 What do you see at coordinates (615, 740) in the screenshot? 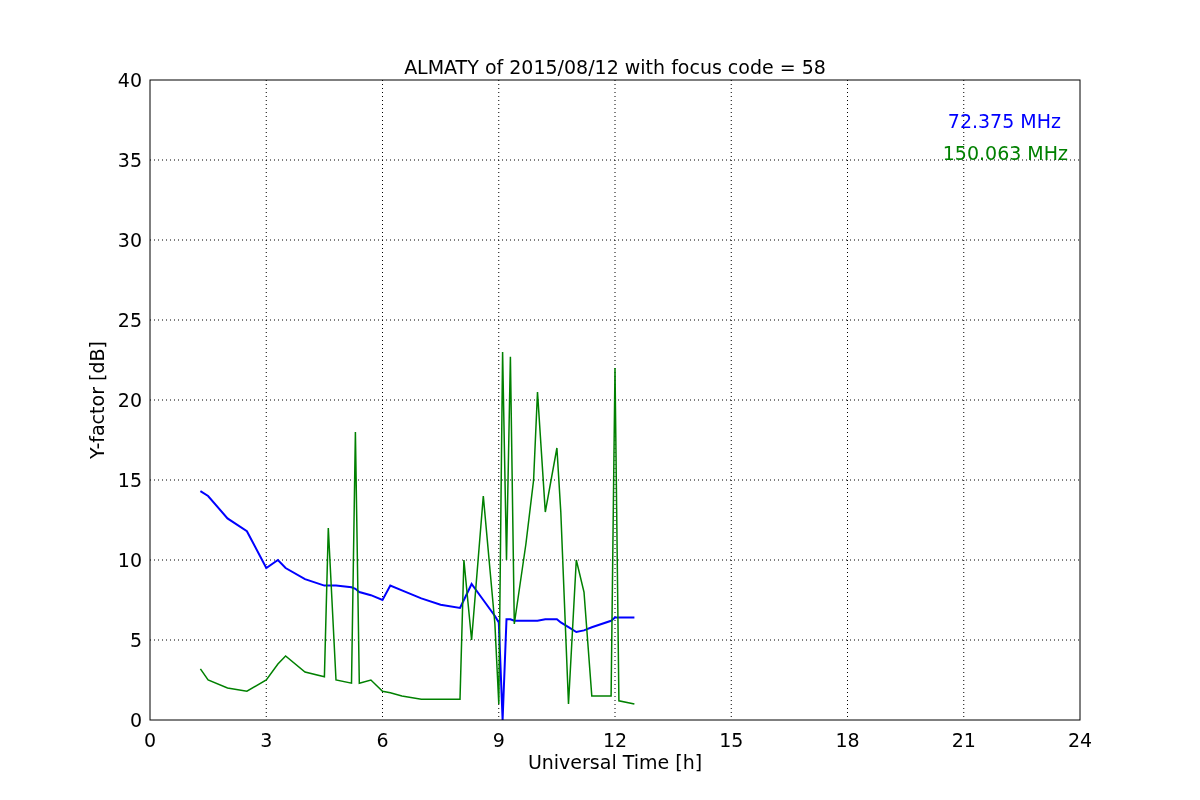
I see `x-tick-label: 12` at bounding box center [615, 740].